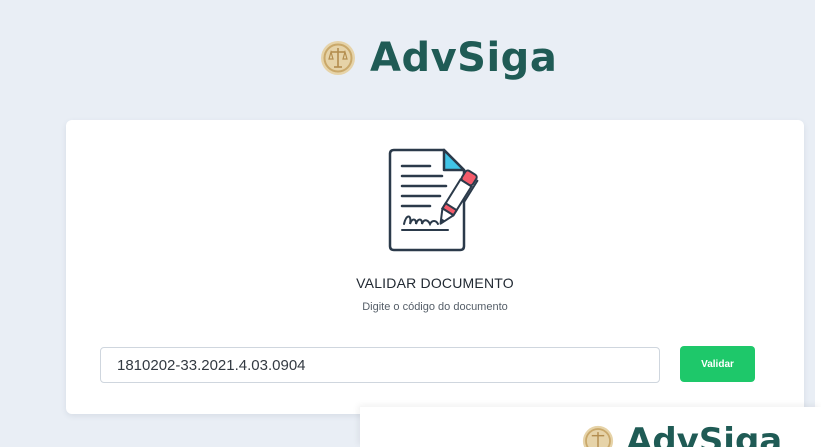 Image resolution: width=821 pixels, height=447 pixels. What do you see at coordinates (433, 200) in the screenshot?
I see `signed-document-icon` at bounding box center [433, 200].